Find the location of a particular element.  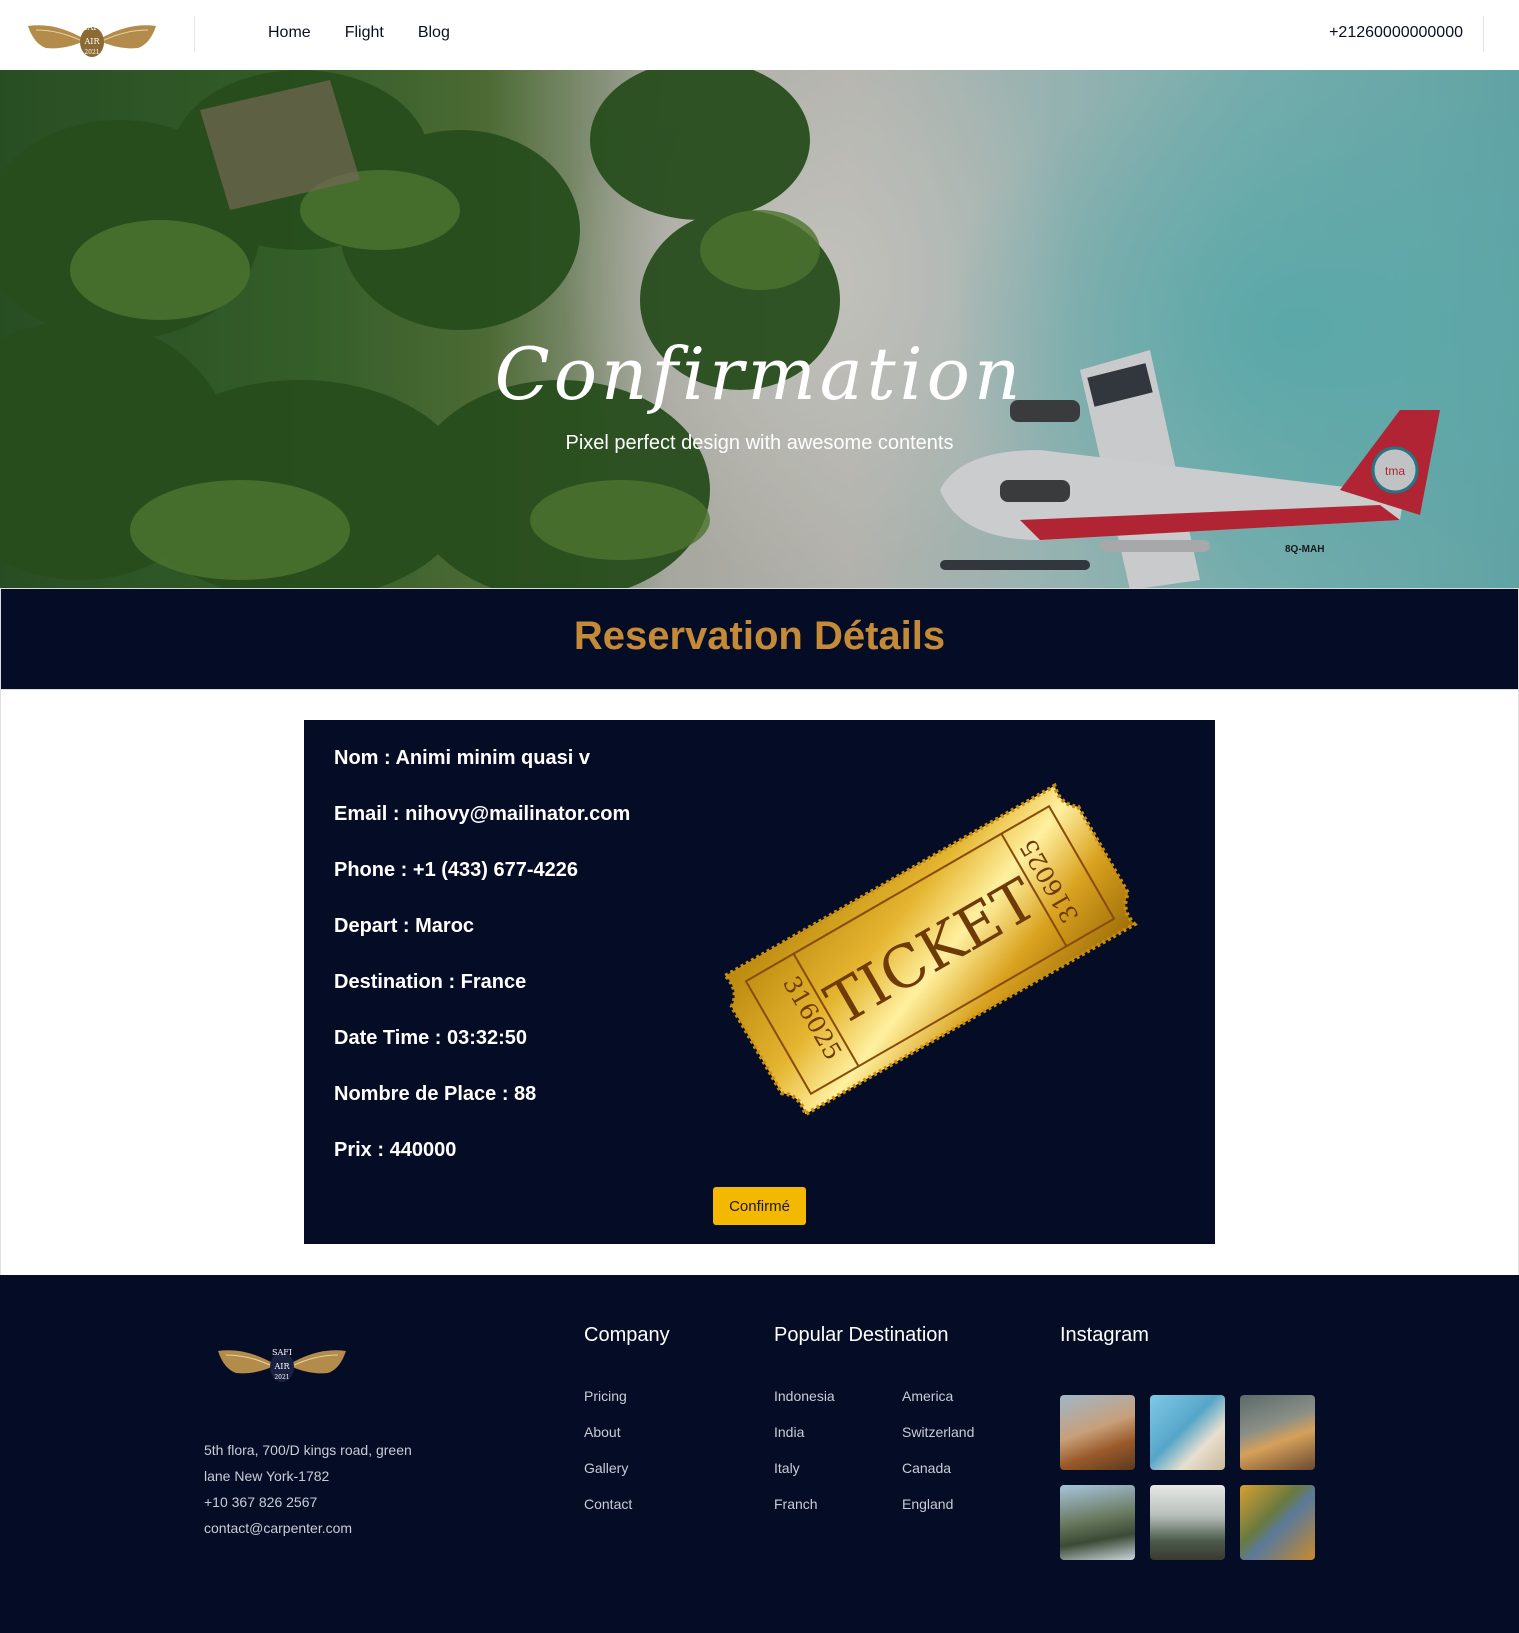

destination-england: England is located at coordinates (938, 1514).